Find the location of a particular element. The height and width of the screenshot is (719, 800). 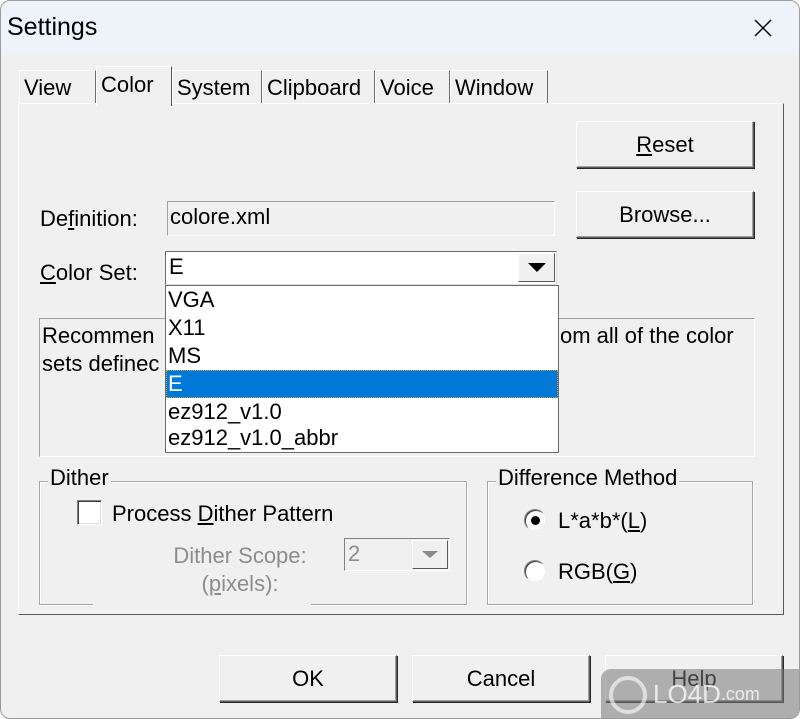

close-button is located at coordinates (763, 28).